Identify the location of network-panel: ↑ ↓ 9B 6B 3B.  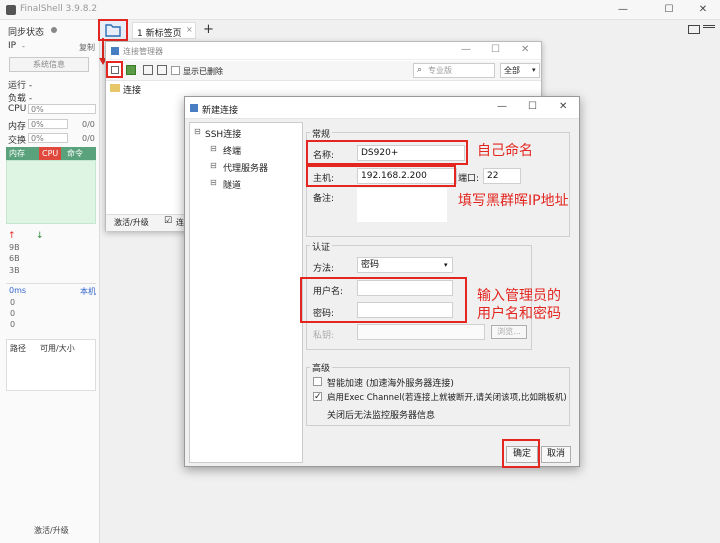
(51, 256).